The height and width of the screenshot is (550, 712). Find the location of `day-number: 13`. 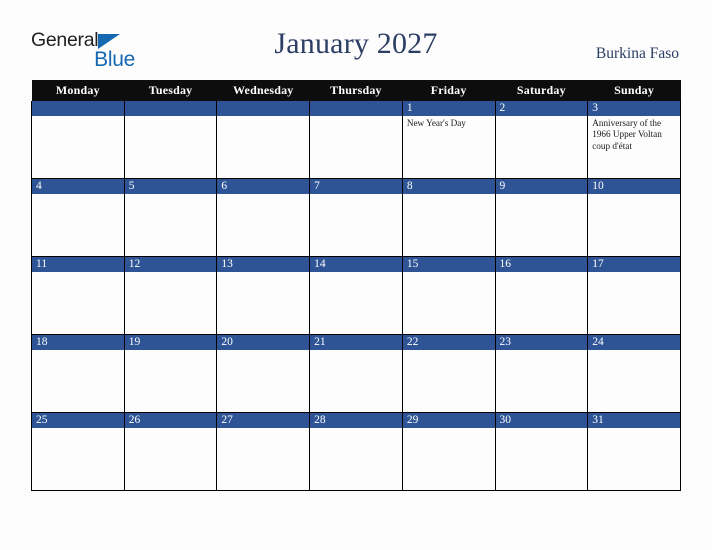

day-number: 13 is located at coordinates (263, 264).